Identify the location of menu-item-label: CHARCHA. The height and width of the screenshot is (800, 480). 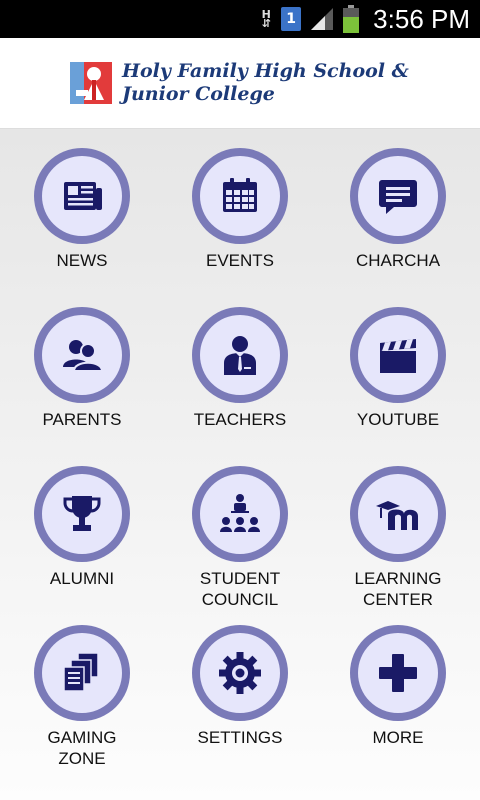
(398, 260).